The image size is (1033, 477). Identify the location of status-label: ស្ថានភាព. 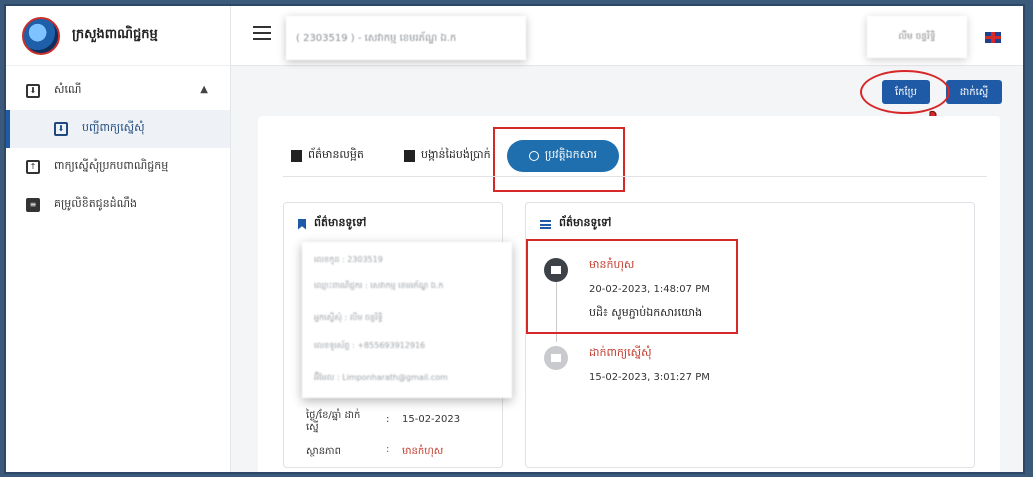
(323, 451).